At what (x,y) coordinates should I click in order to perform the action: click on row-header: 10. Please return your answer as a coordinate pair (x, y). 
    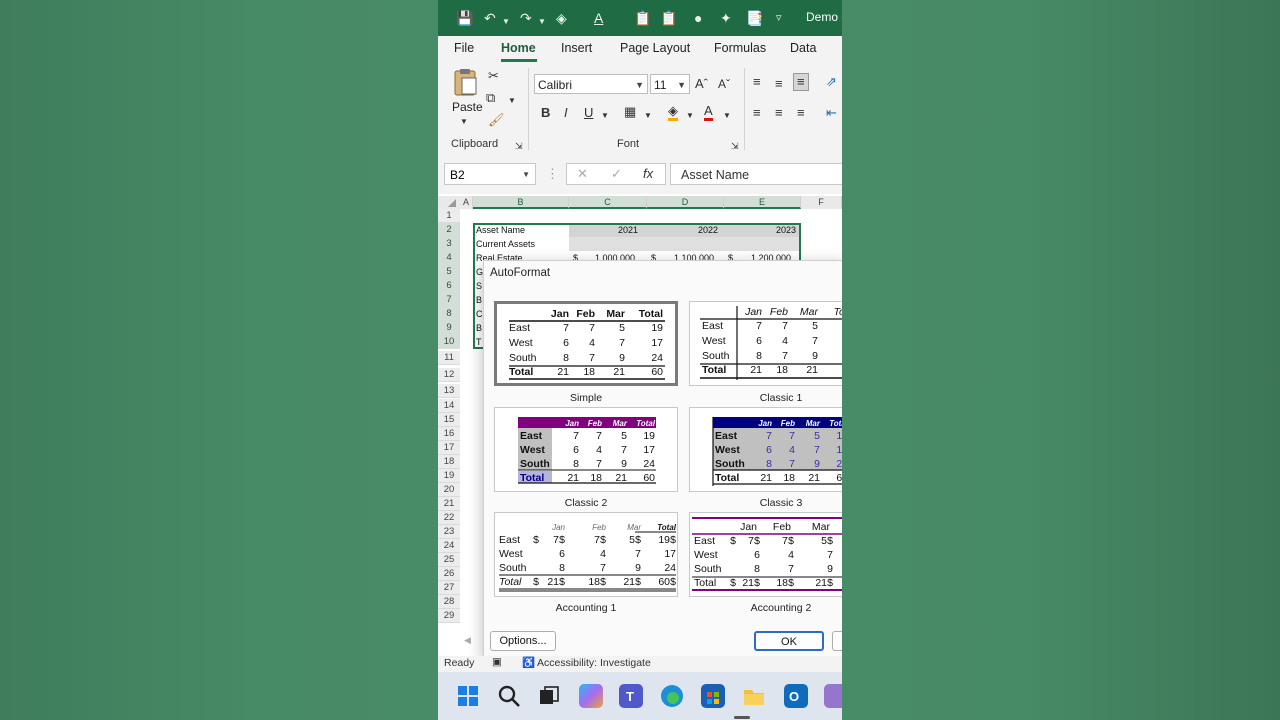
    Looking at the image, I should click on (449, 342).